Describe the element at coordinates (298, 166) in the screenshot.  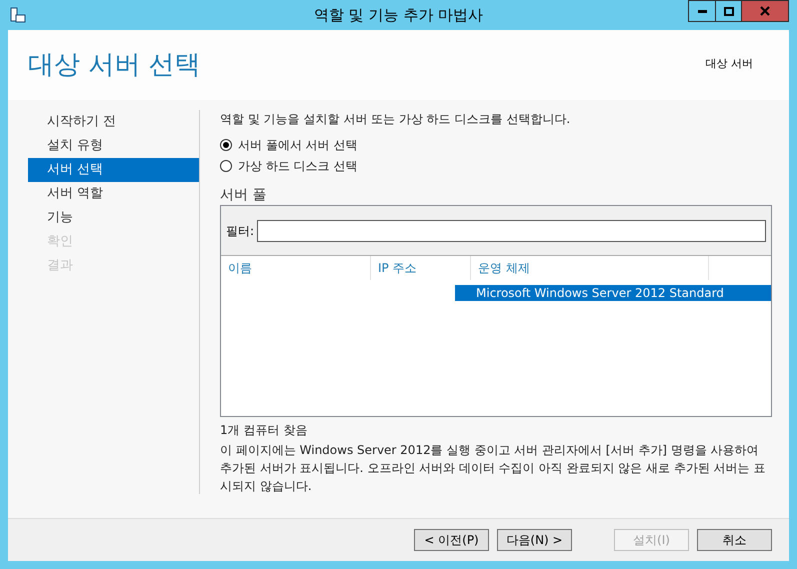
I see `radio-label: 가상 하드 디스크 선택` at that location.